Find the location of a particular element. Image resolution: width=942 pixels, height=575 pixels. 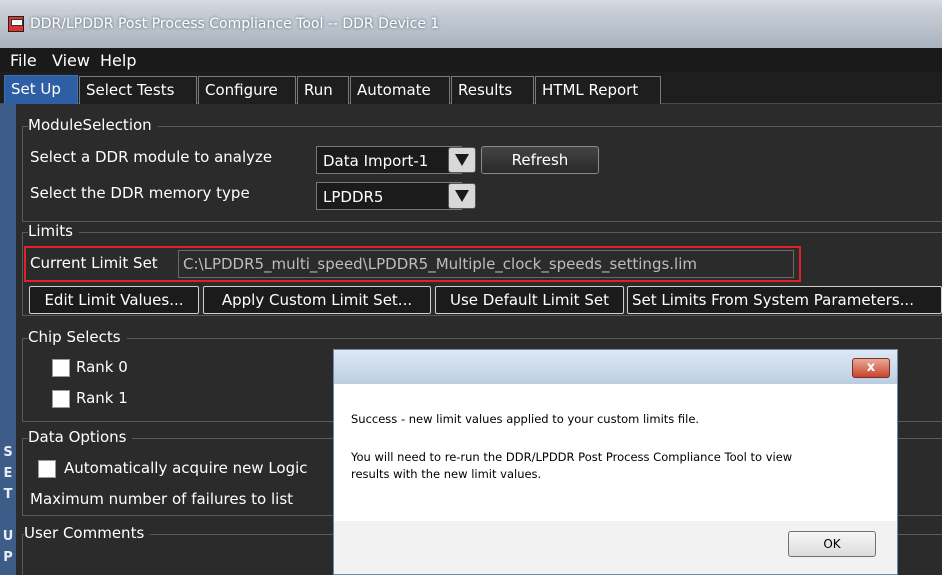

memory-type-label: Select the DDR memory type is located at coordinates (140, 193).